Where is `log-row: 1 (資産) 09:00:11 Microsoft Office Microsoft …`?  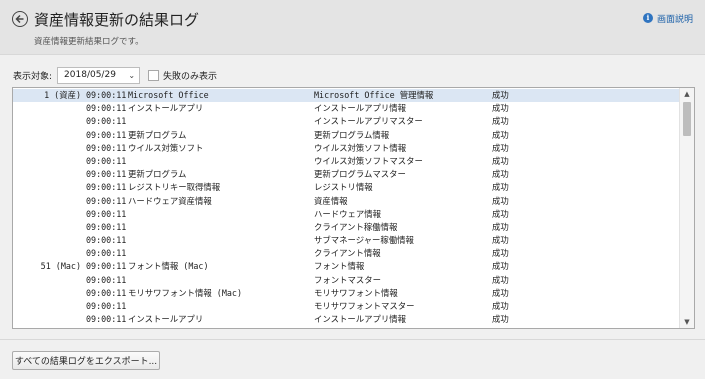 log-row: 1 (資産) 09:00:11 Microsoft Office Microsoft … is located at coordinates (347, 96).